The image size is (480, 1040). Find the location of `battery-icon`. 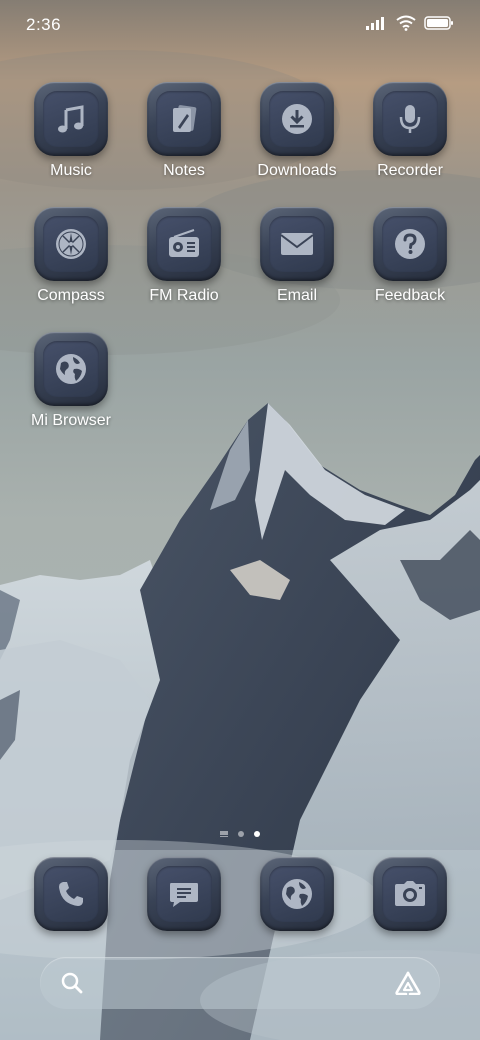

battery-icon is located at coordinates (438, 23).